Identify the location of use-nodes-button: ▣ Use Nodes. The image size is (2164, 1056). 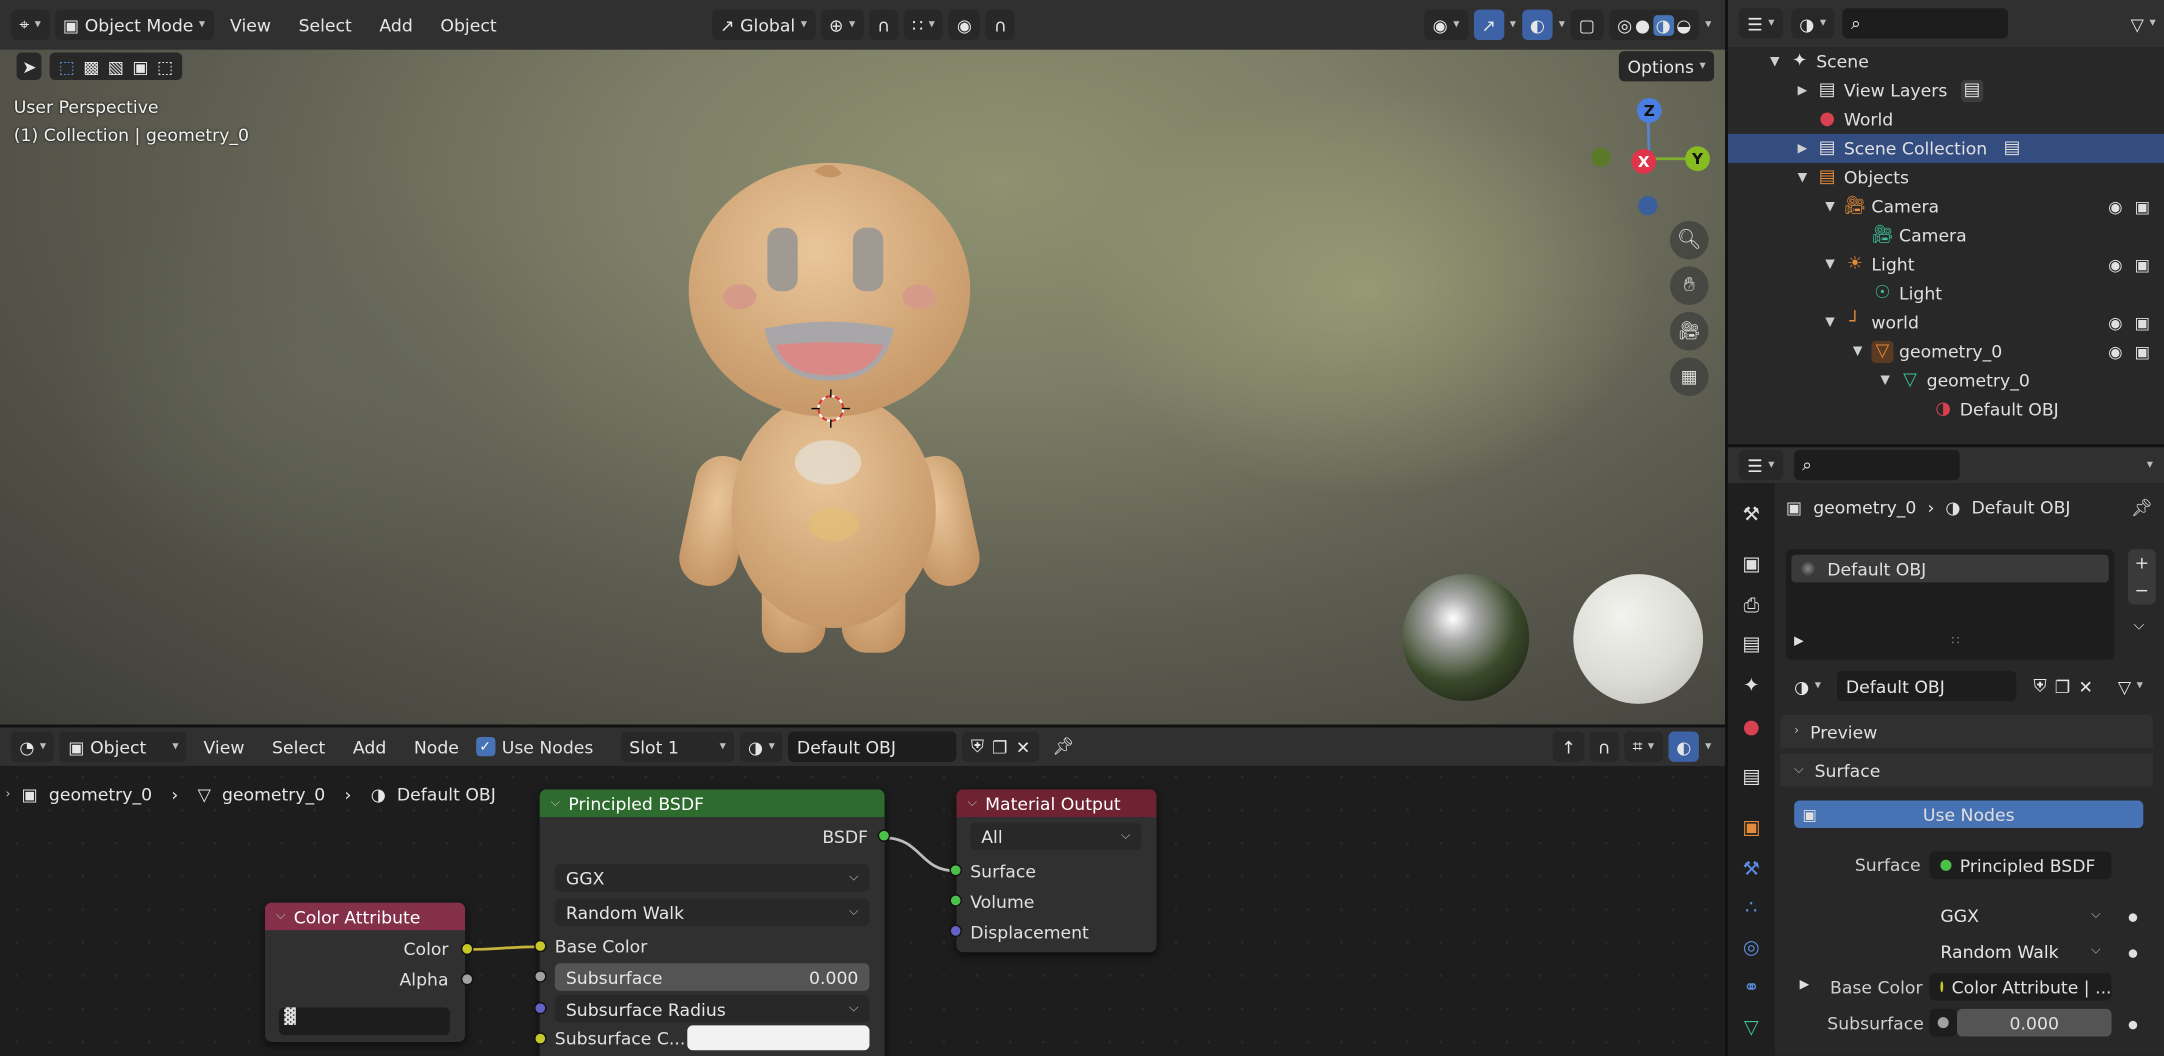
(1969, 814).